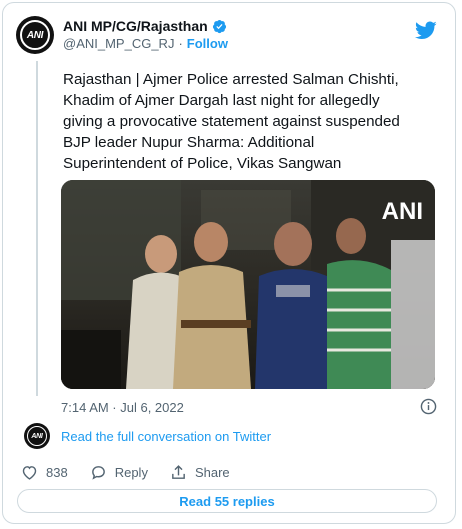  I want to click on share-label: Share, so click(212, 472).